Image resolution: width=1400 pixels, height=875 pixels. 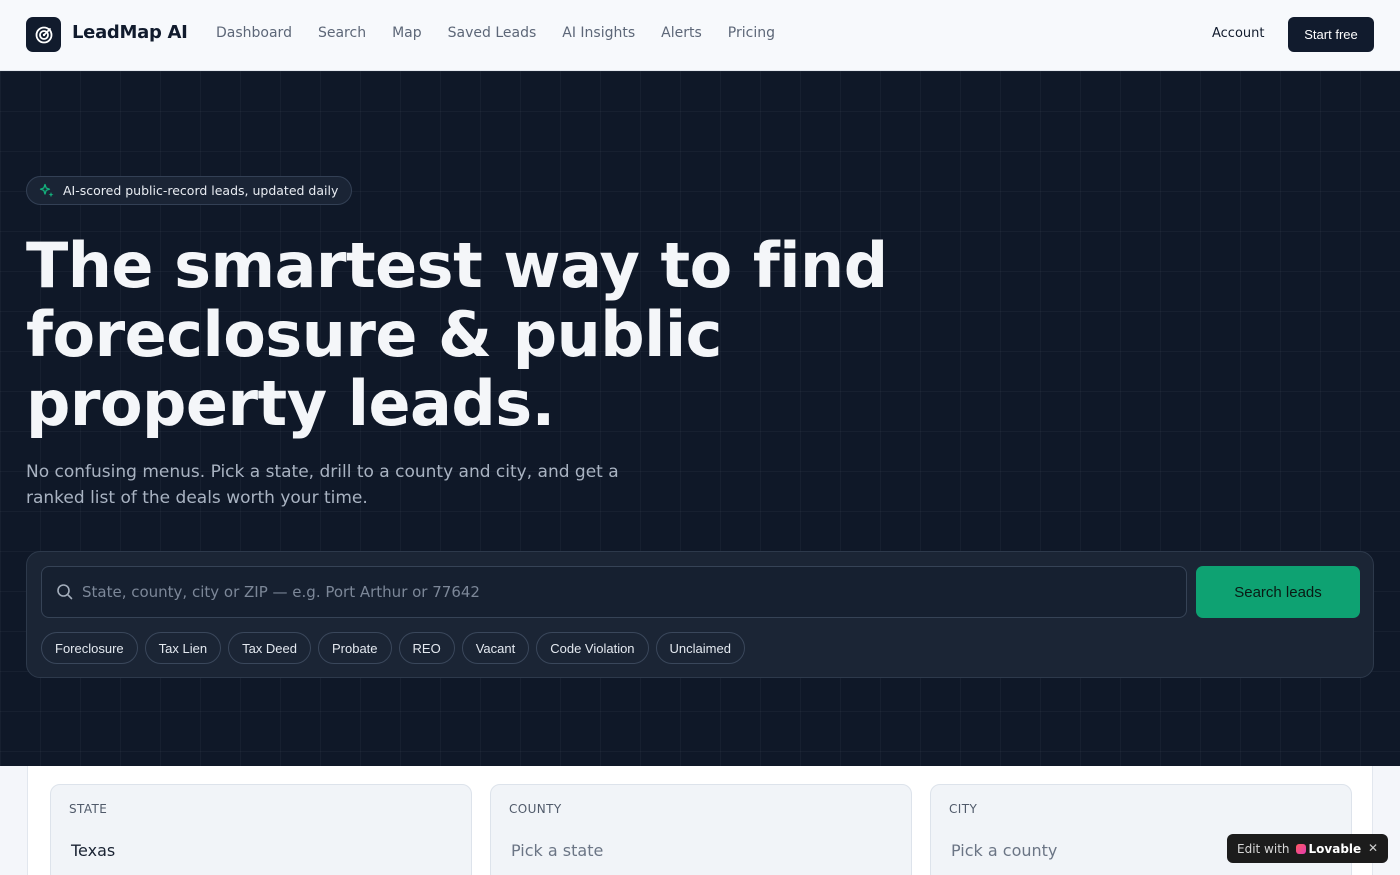 I want to click on account-link: Account, so click(x=1238, y=33).